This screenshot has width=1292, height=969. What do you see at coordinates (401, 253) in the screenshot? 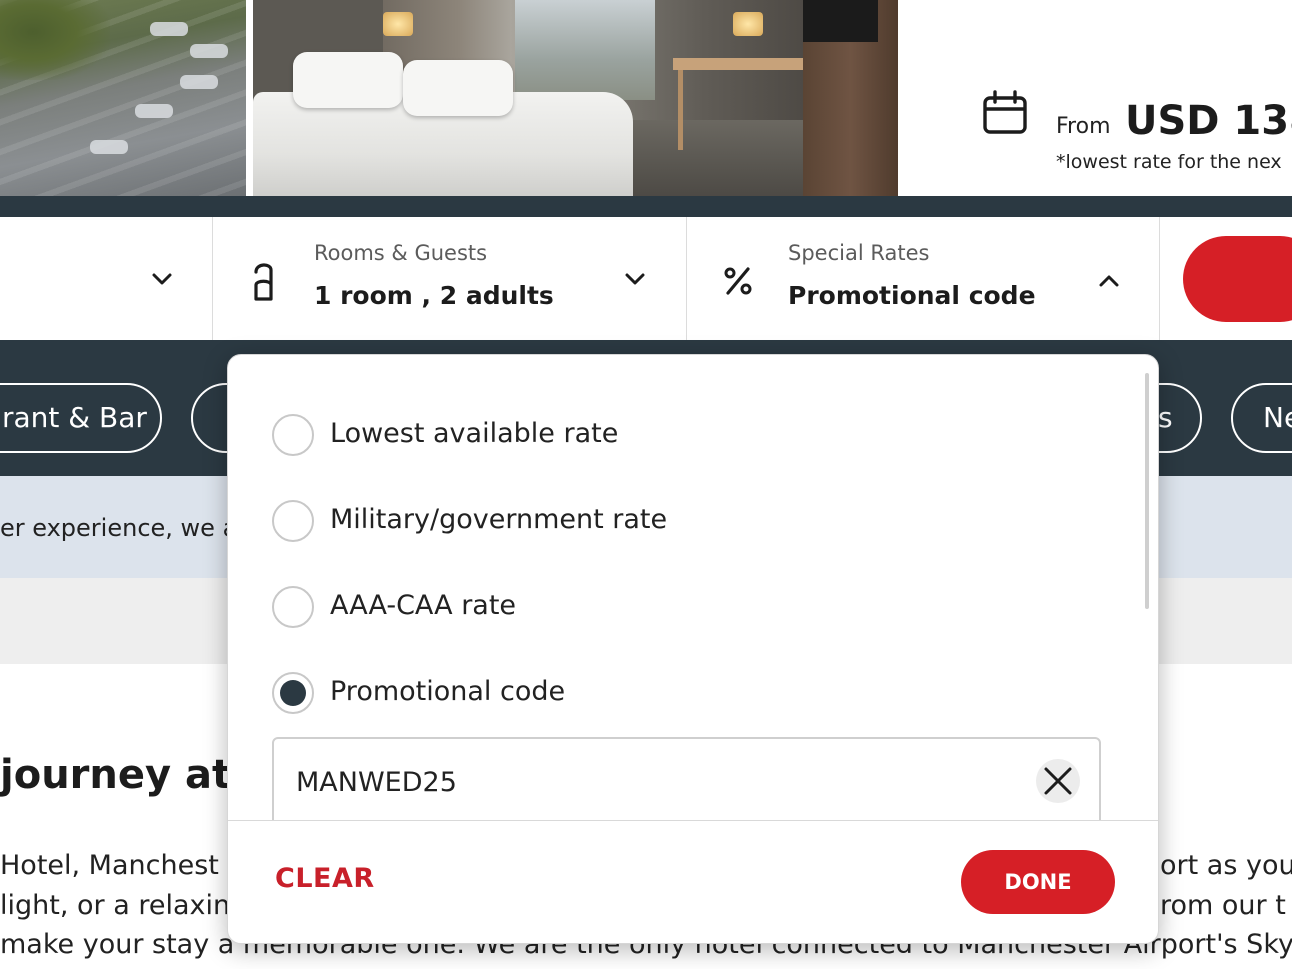
I see `rooms-guests-label: Rooms & Guests` at bounding box center [401, 253].